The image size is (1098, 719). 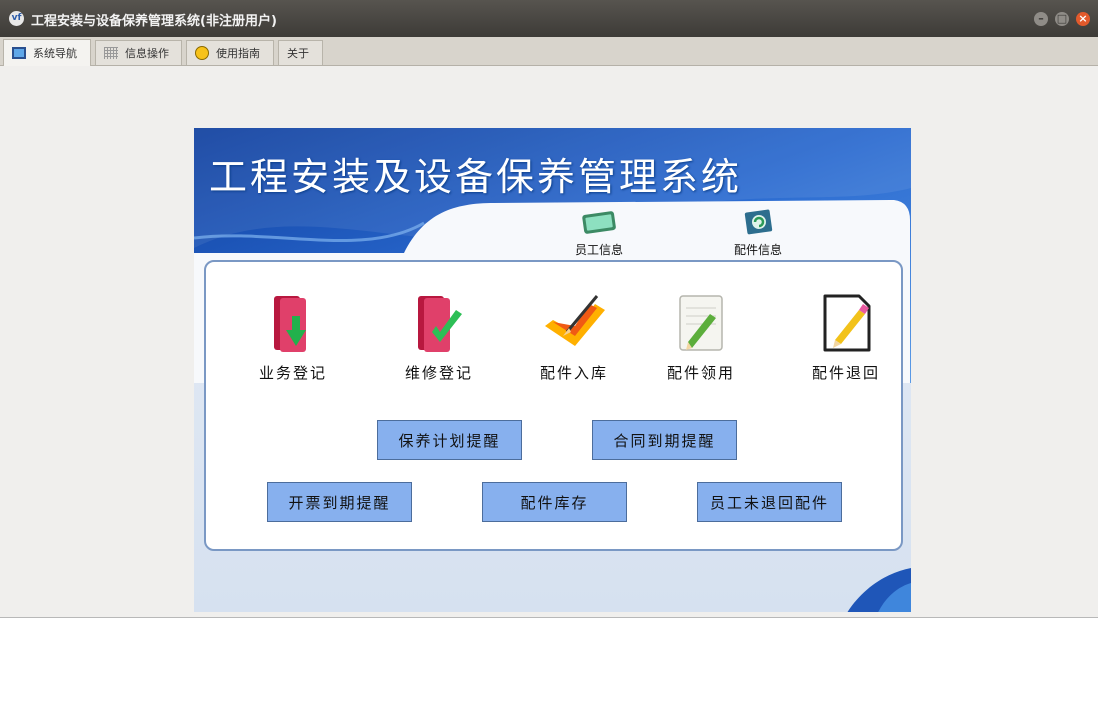 I want to click on refresh-monitor-icon, so click(x=758, y=222).